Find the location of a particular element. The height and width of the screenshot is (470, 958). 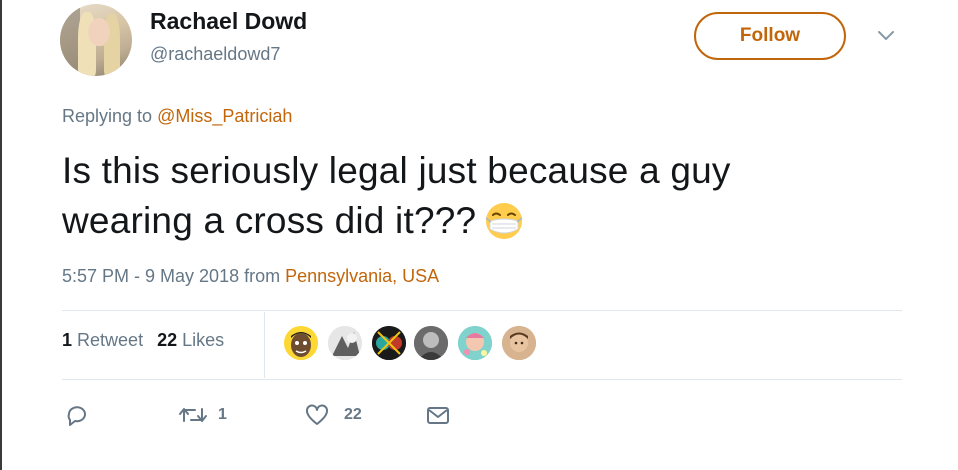

chevron-down-icon is located at coordinates (886, 36).